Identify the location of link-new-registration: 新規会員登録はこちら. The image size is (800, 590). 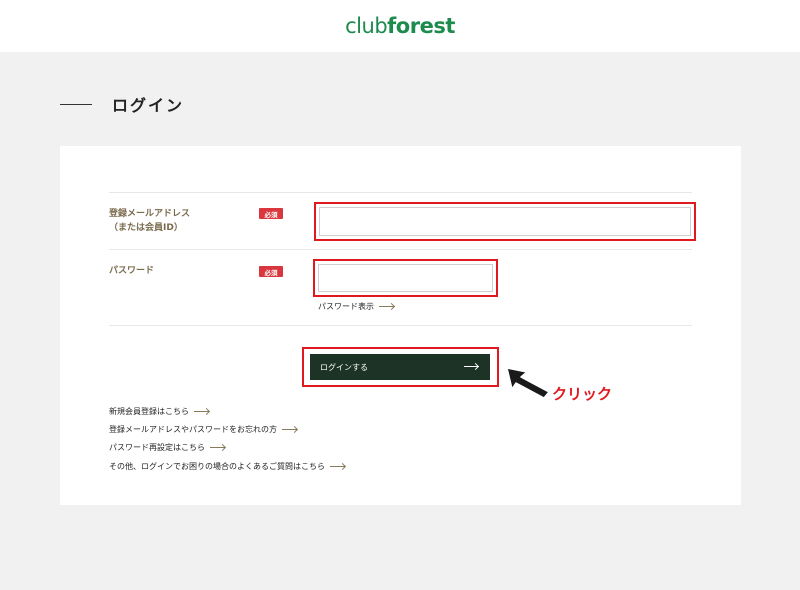
(227, 411).